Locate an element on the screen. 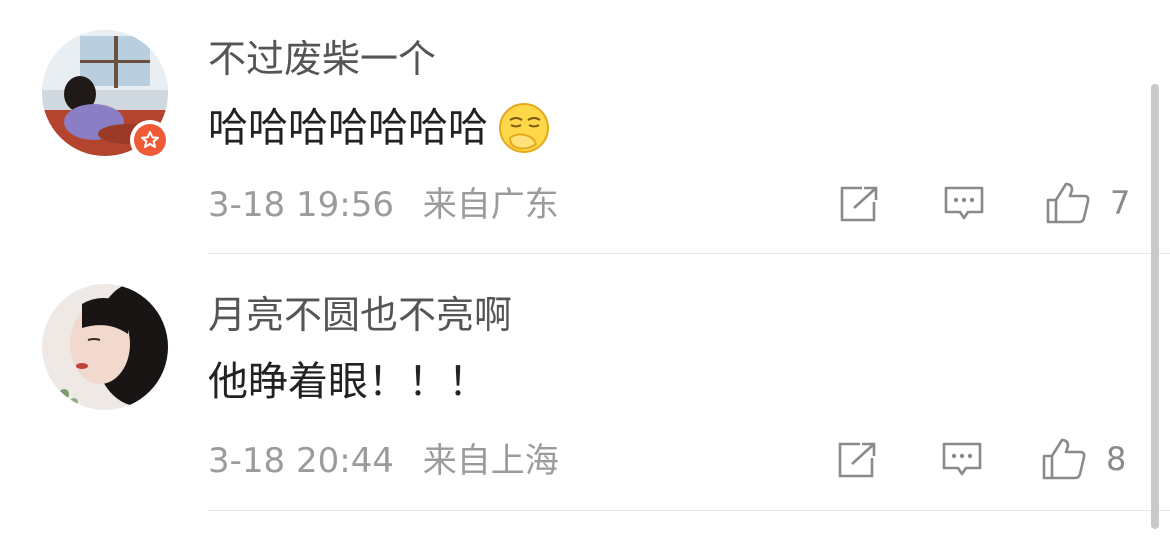 The image size is (1170, 538). comment-text: 他睁着眼！！！ is located at coordinates (348, 382).